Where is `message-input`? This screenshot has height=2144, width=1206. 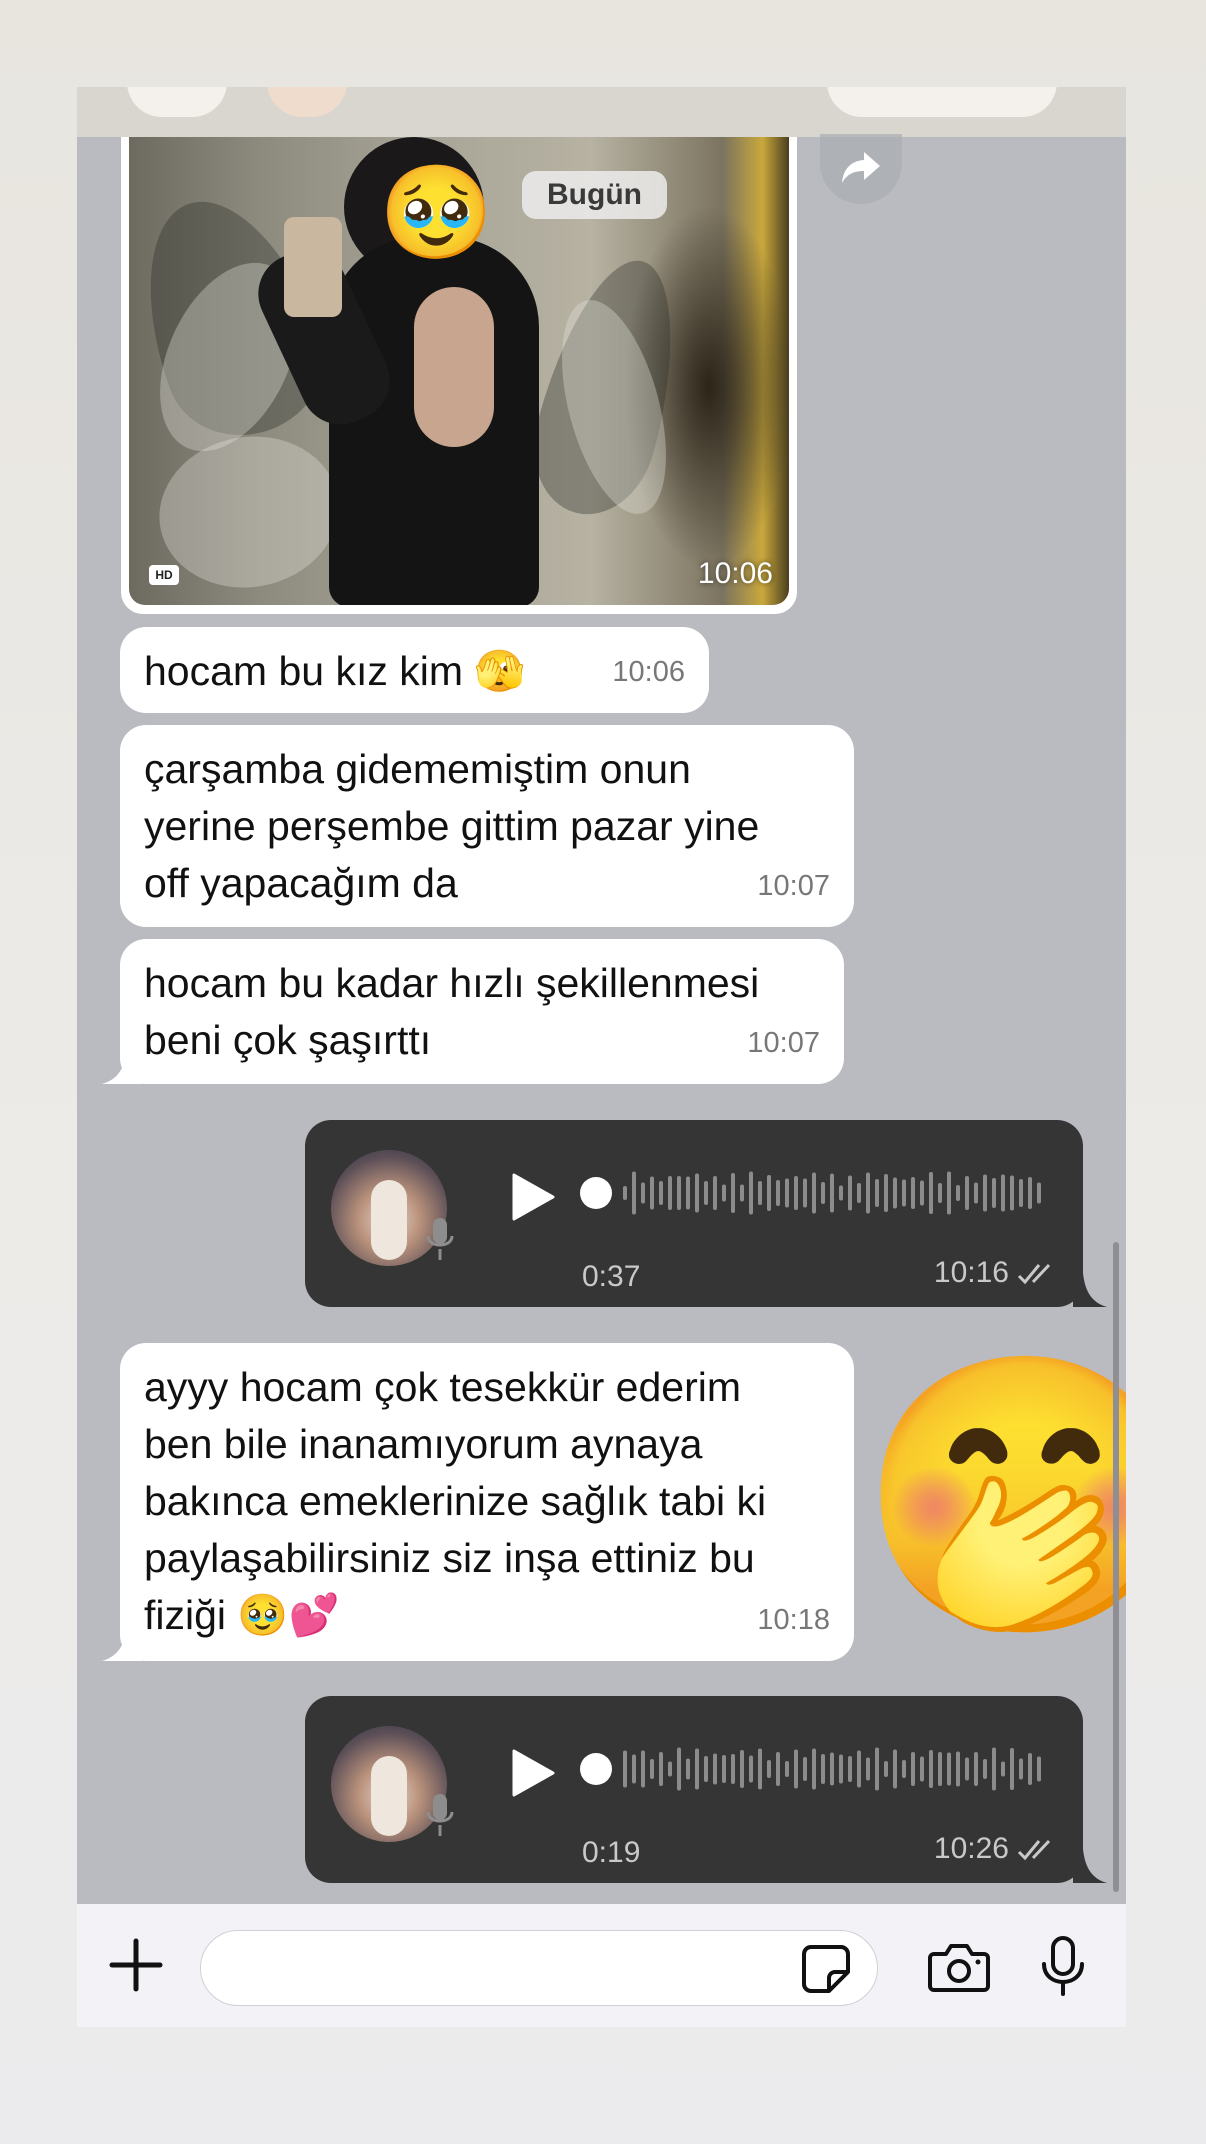
message-input is located at coordinates (539, 1968).